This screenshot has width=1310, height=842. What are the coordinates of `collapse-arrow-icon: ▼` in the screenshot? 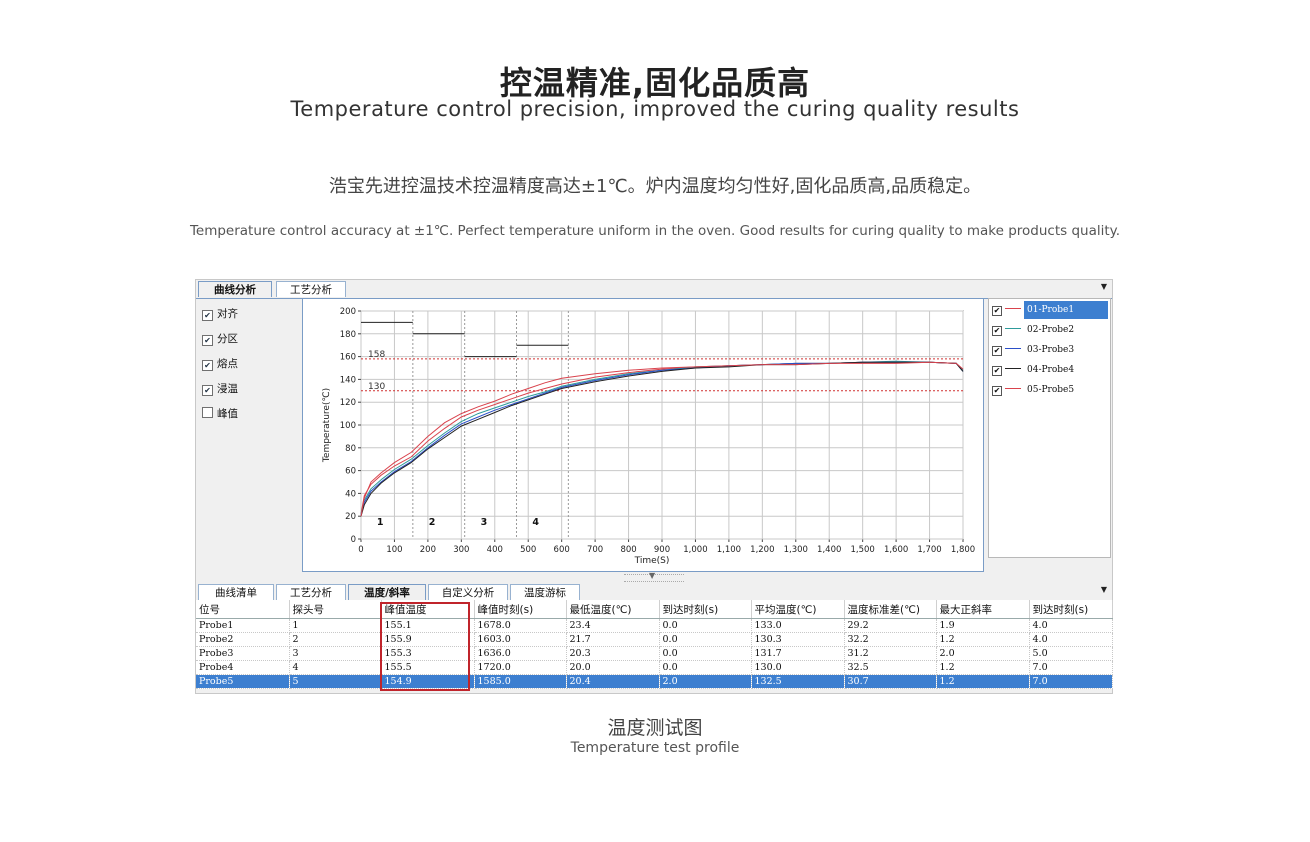 It's located at (652, 575).